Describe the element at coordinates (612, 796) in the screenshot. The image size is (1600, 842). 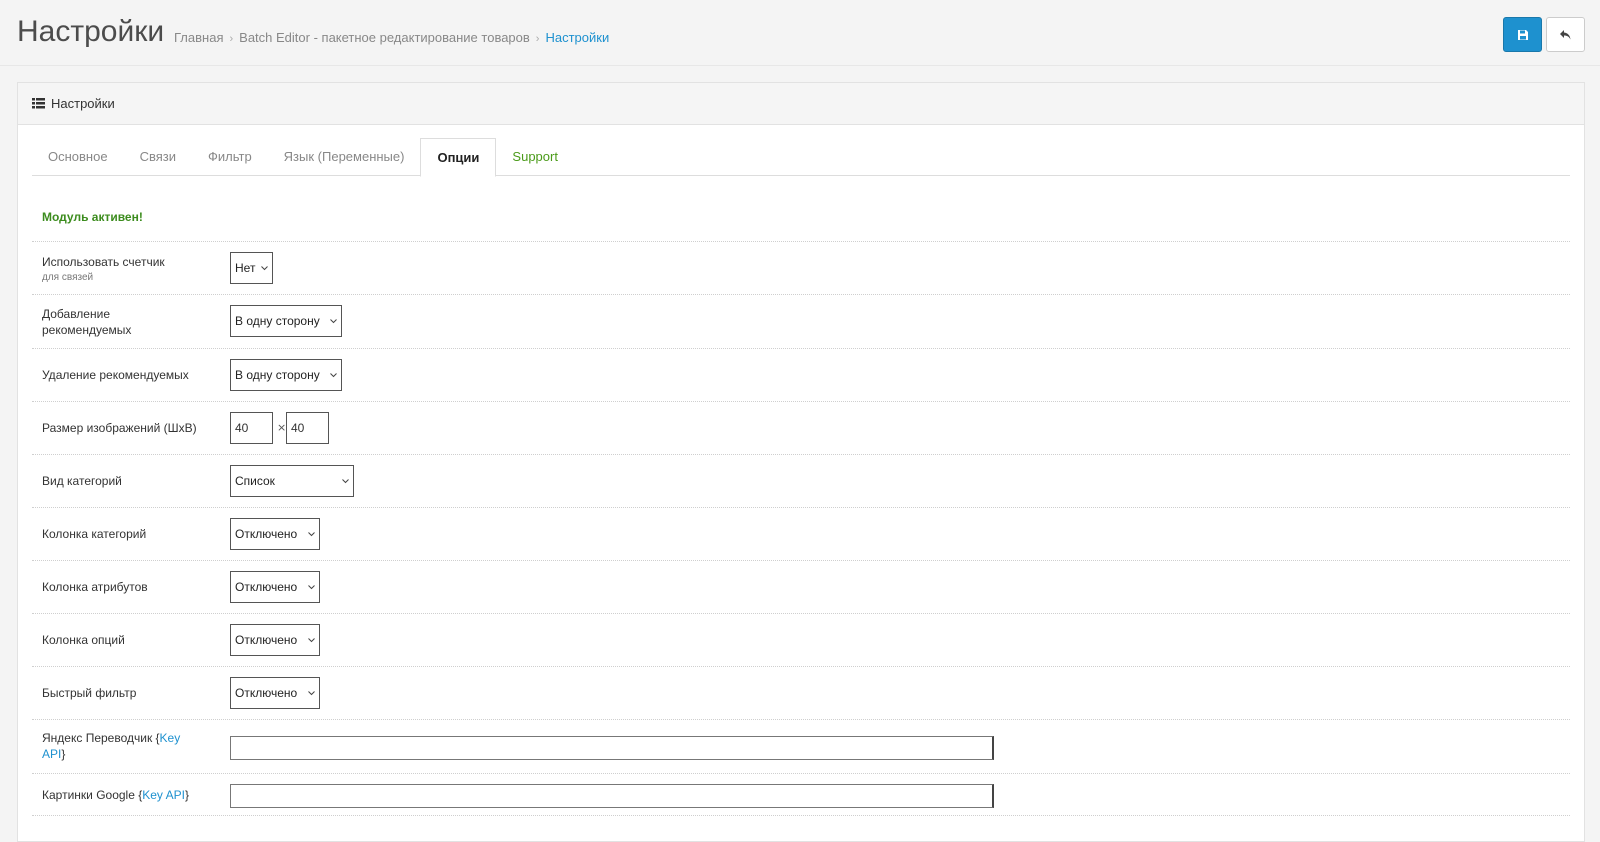
I see `google-key-input` at that location.